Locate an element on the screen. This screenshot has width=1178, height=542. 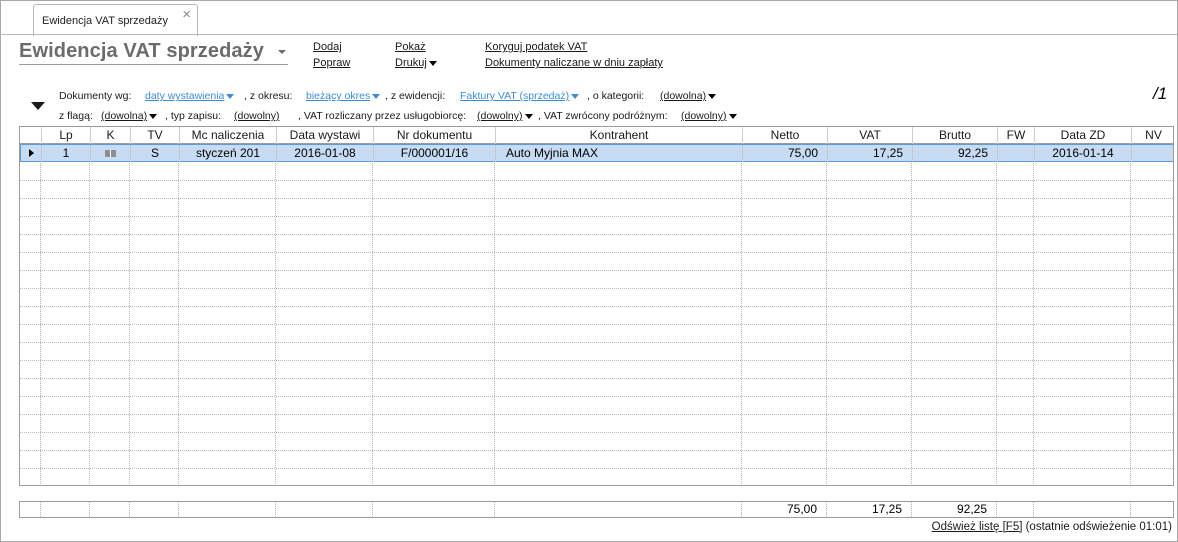
totals-cell-data is located at coordinates (324, 509).